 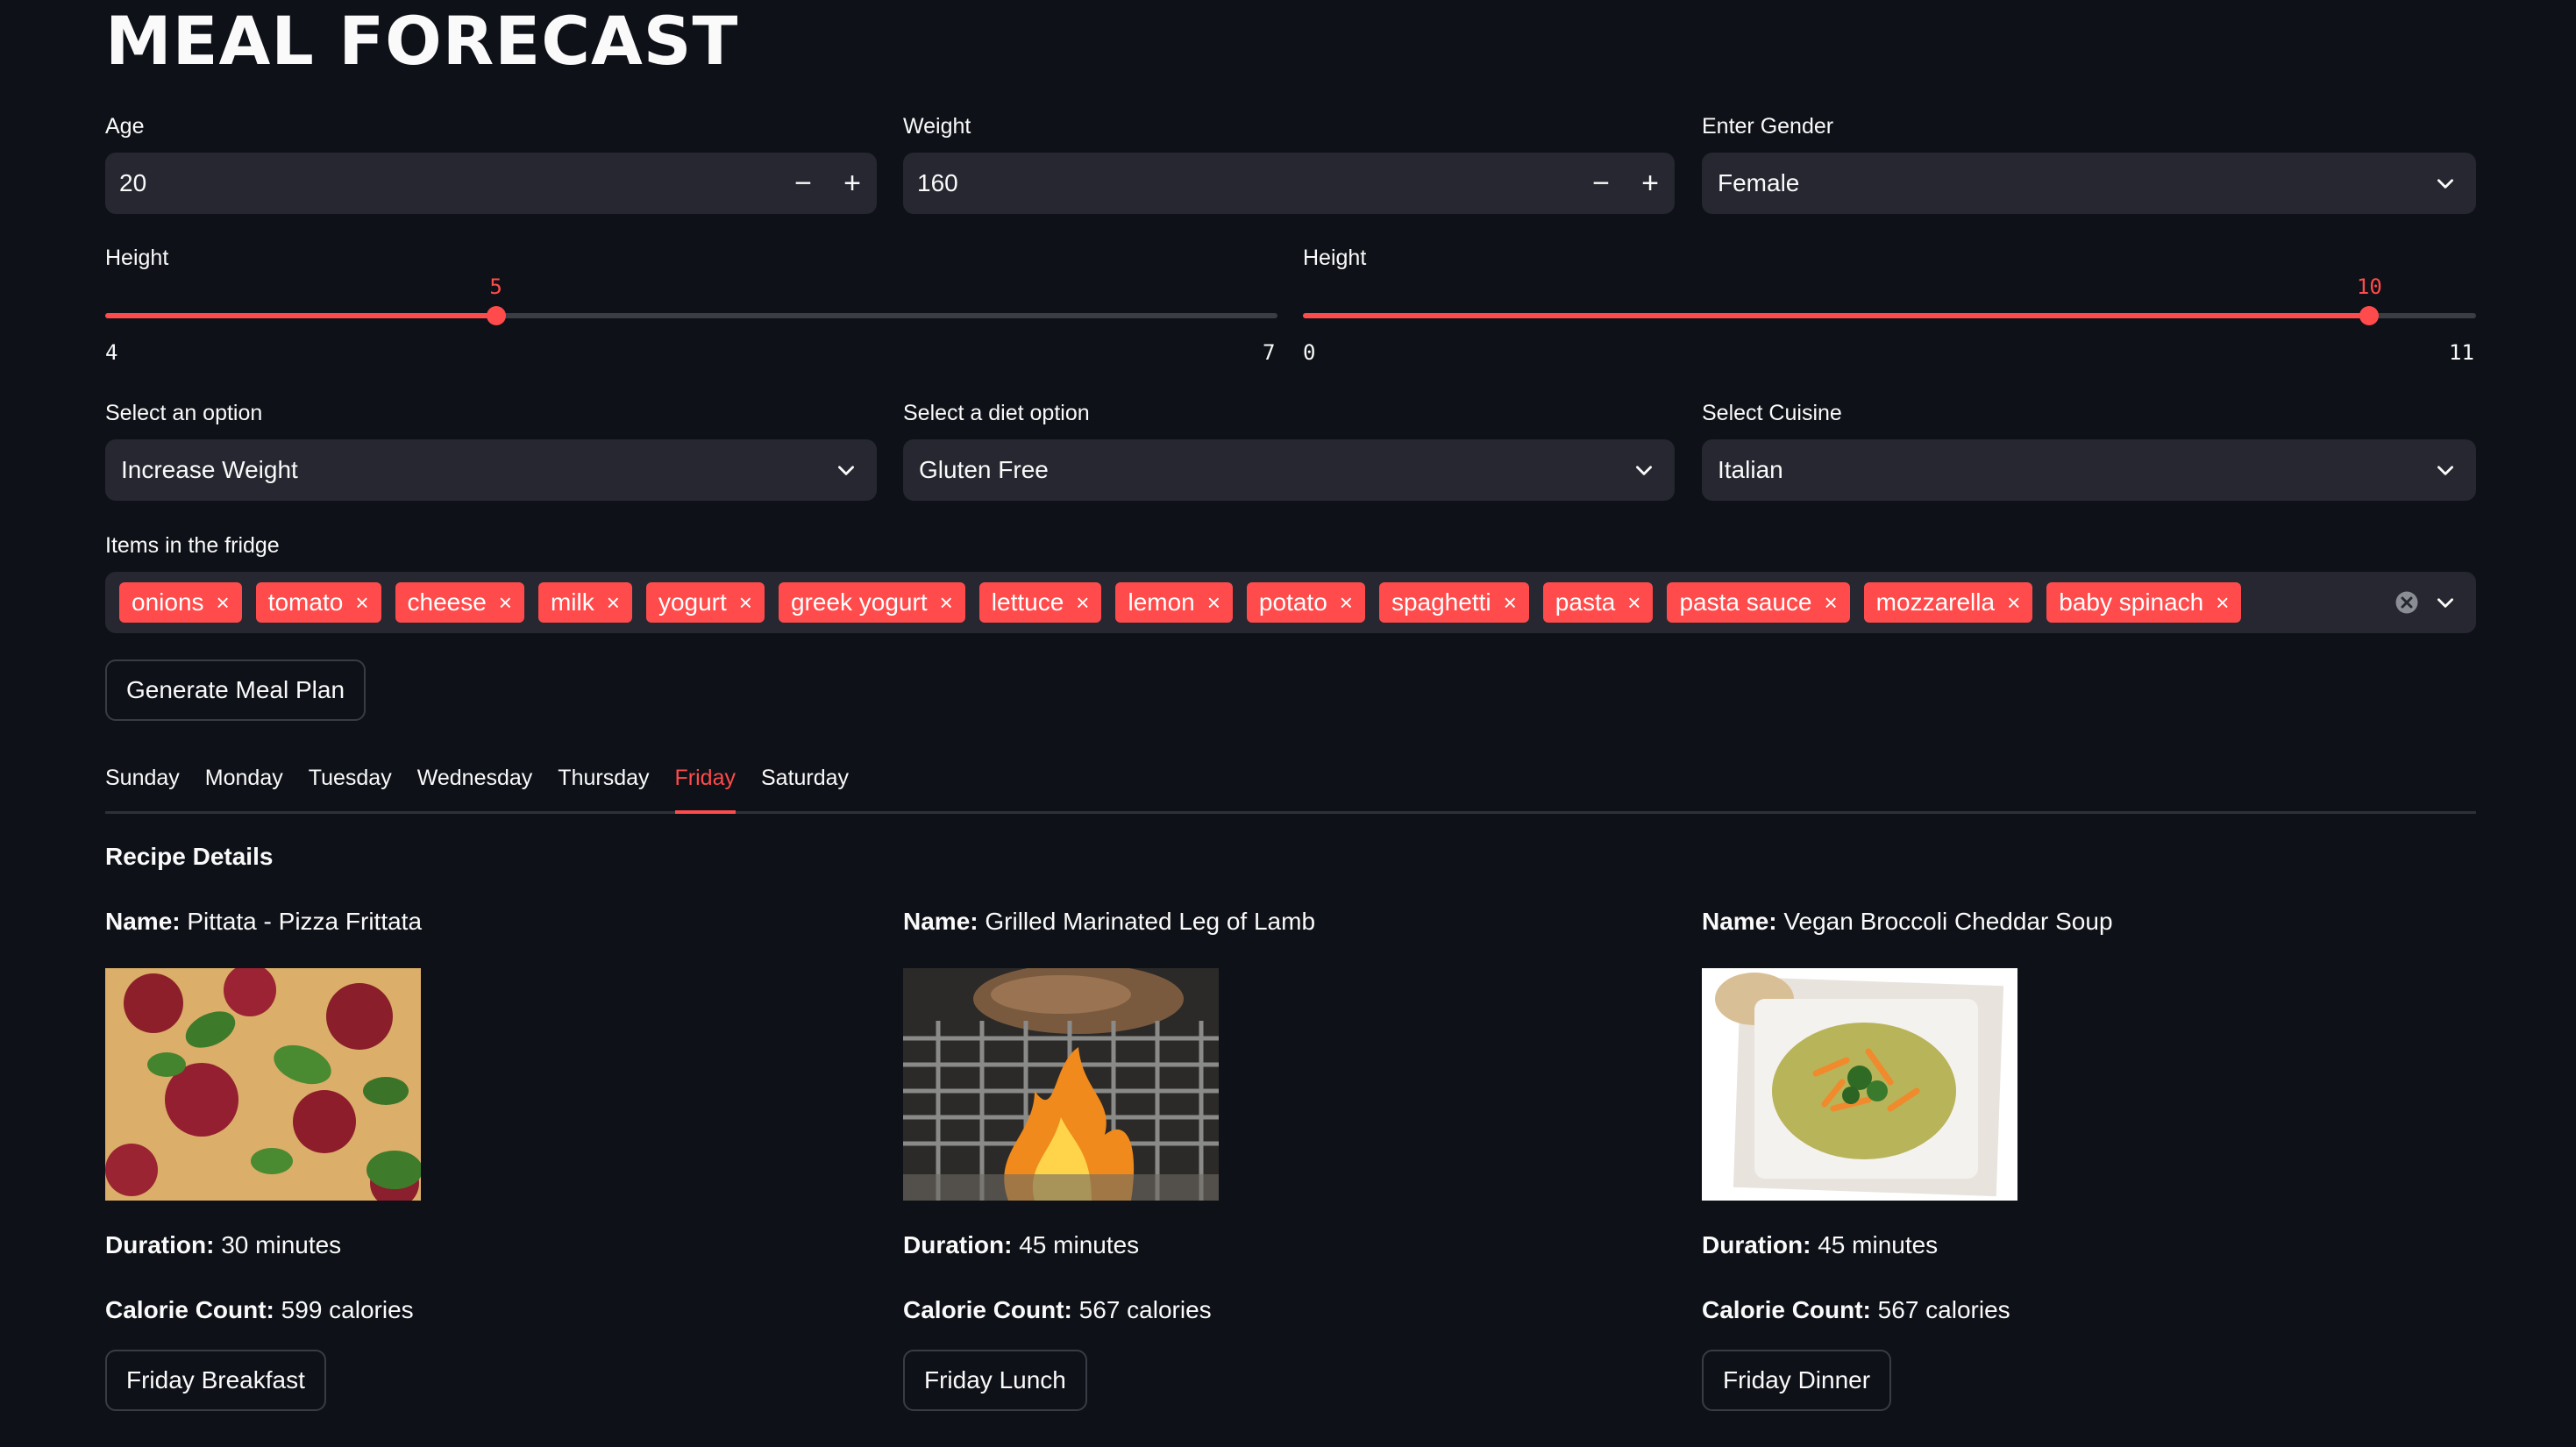 I want to click on recipe-details-heading: Recipe Details, so click(x=189, y=856).